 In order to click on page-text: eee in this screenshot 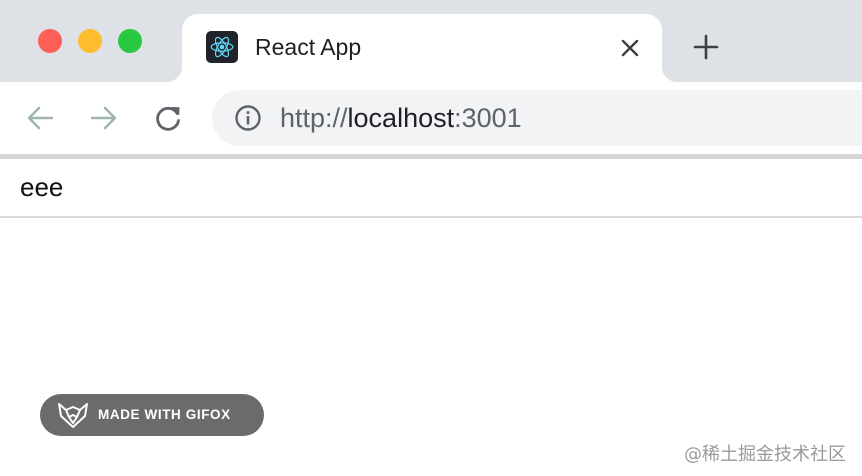, I will do `click(42, 187)`.